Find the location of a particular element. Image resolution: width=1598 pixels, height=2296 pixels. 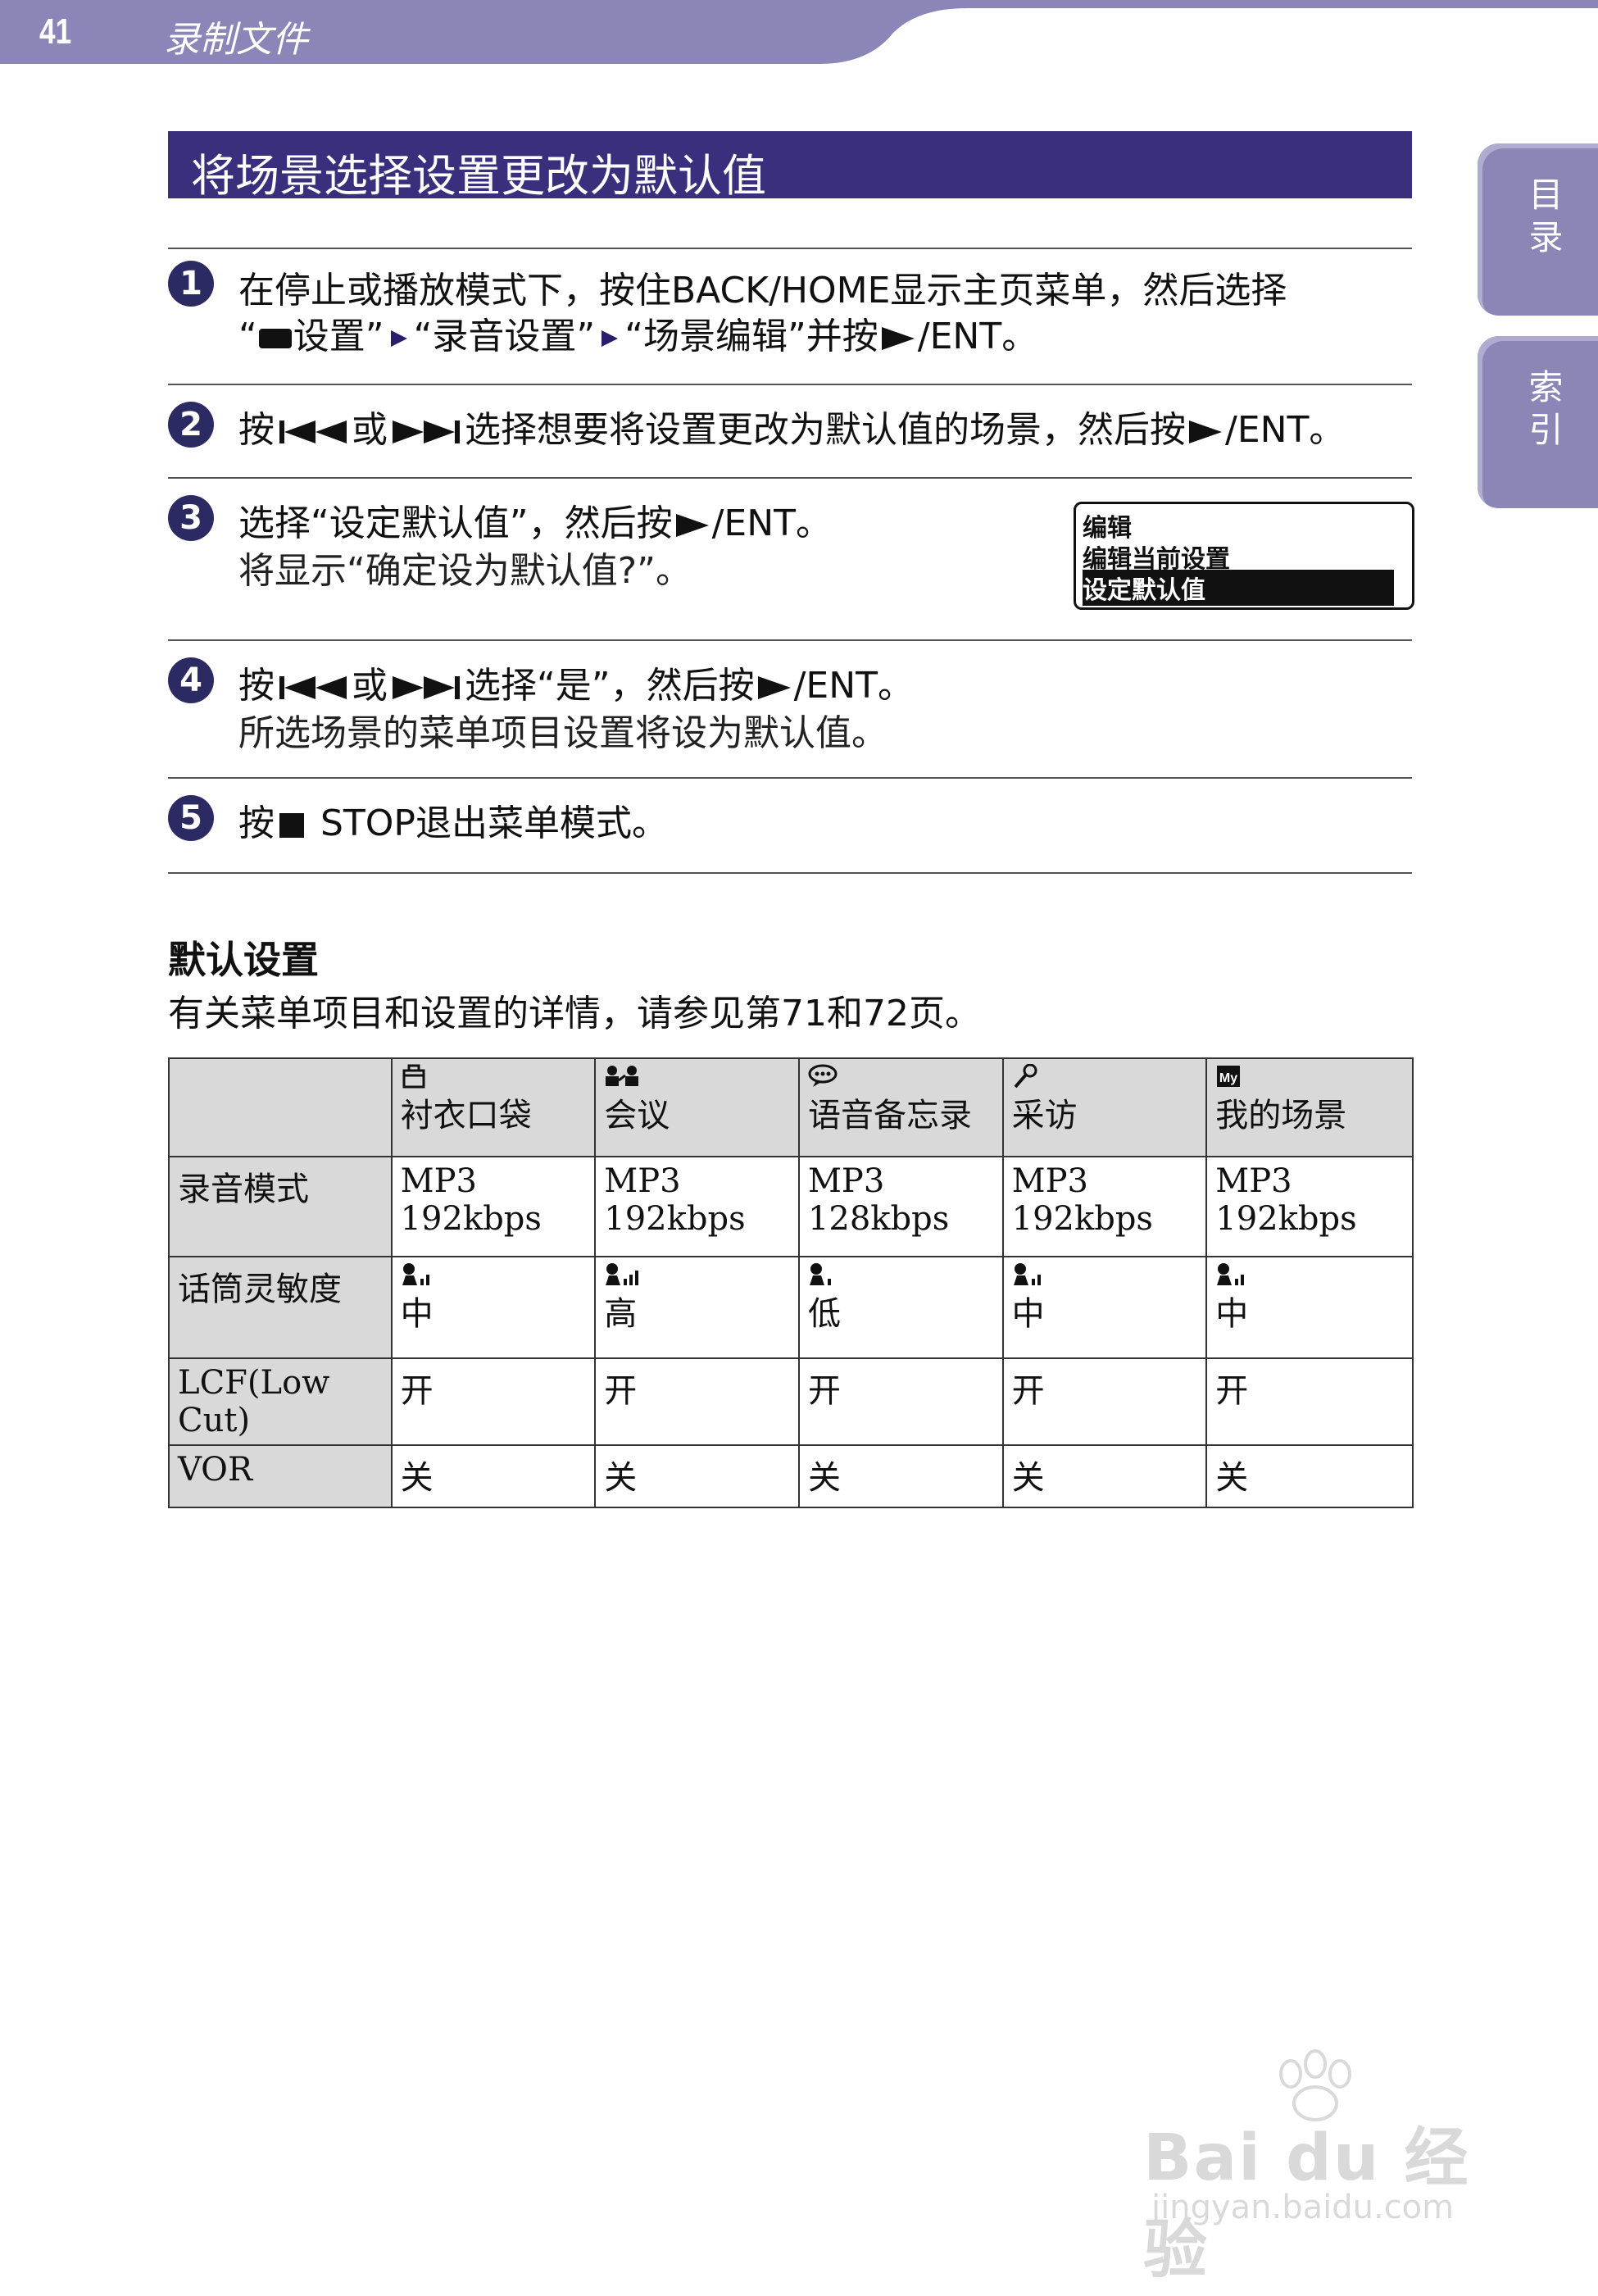

step-text: 选择“设定默认值”，然后按/ENT。 is located at coordinates (535, 523).